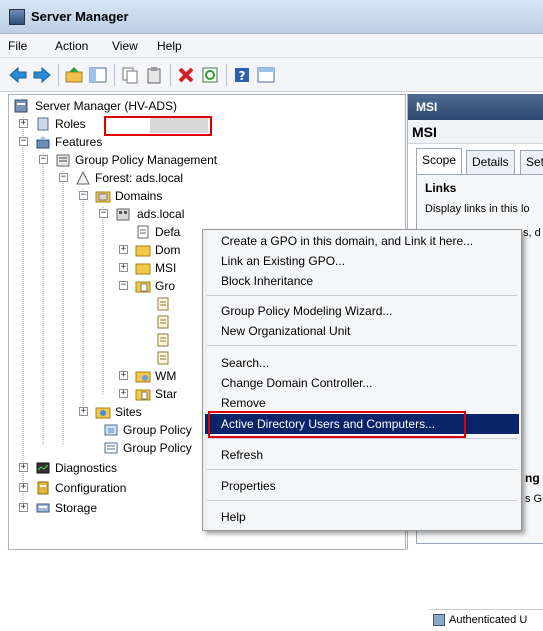 The width and height of the screenshot is (543, 631). What do you see at coordinates (154, 75) in the screenshot?
I see `paste-icon` at bounding box center [154, 75].